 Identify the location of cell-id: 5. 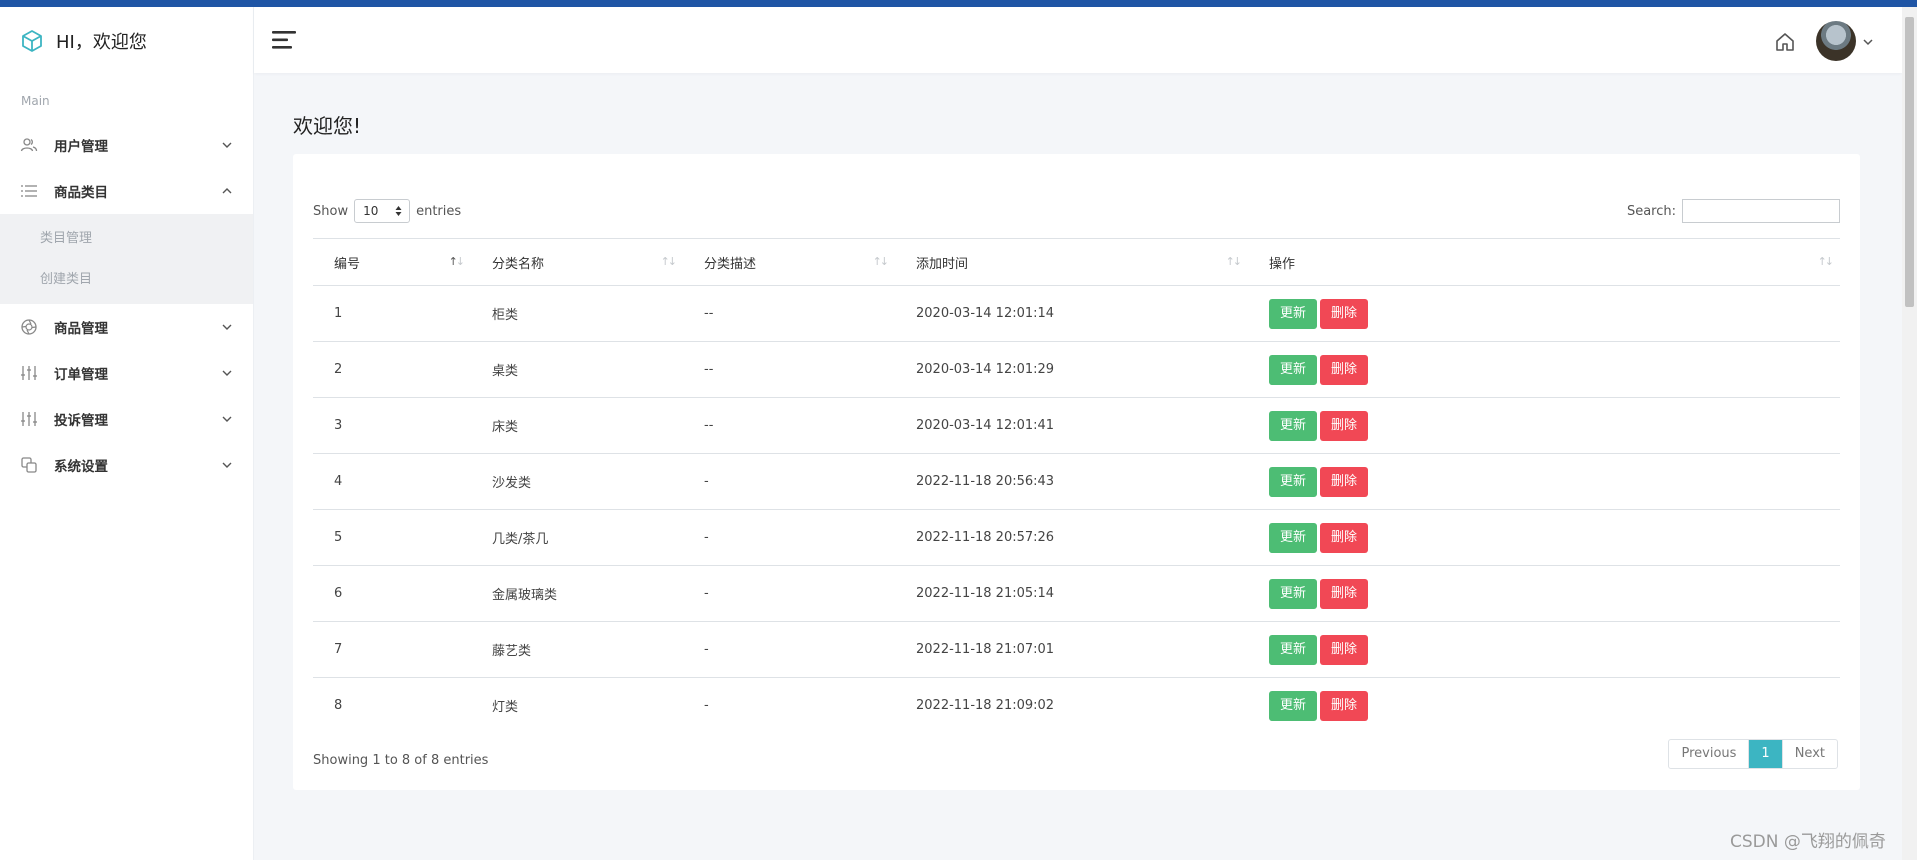
(338, 537).